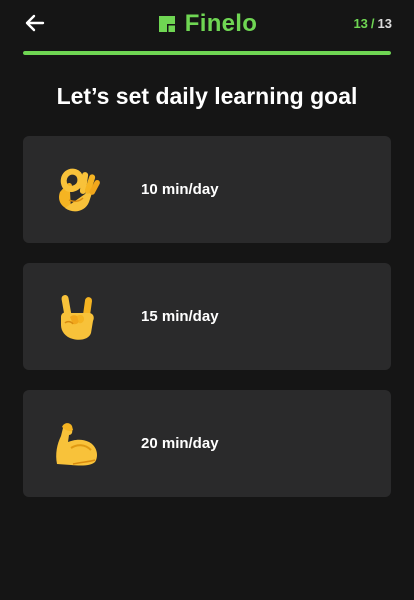 Image resolution: width=414 pixels, height=600 pixels. I want to click on arrow-left-icon, so click(35, 23).